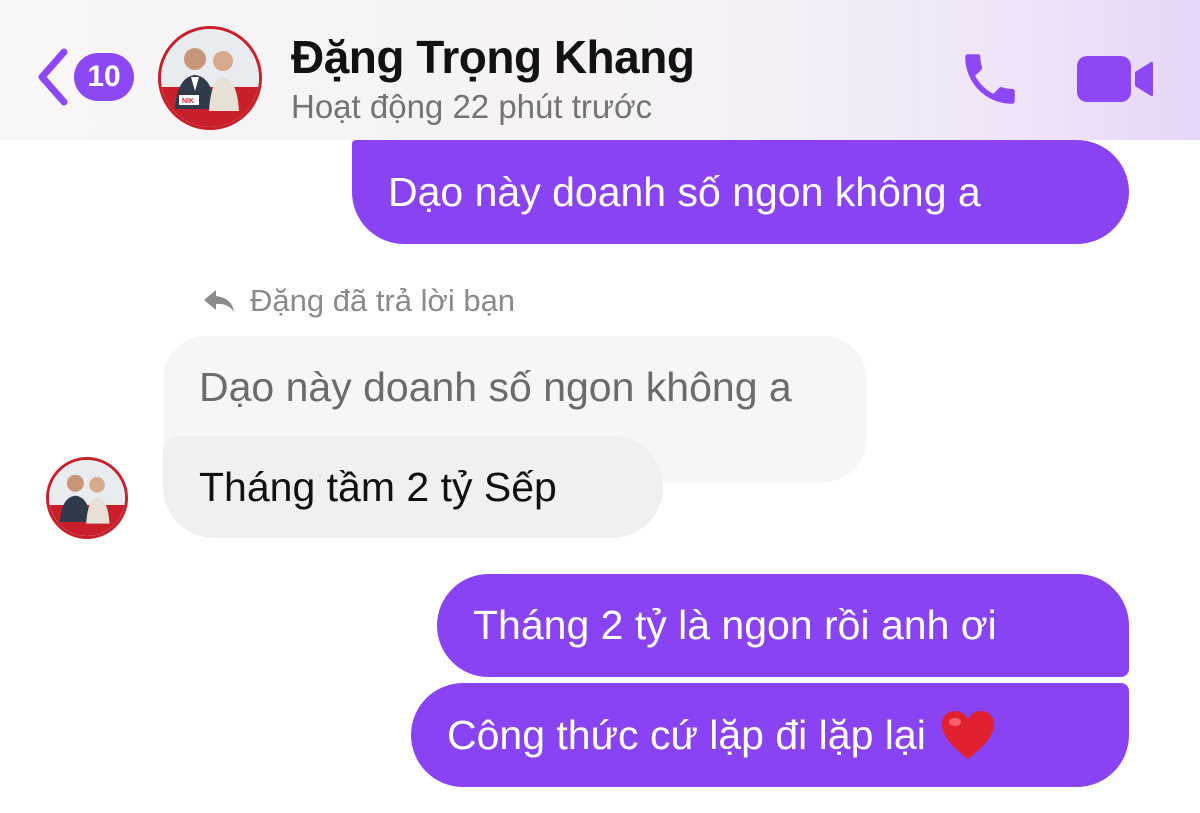 Image resolution: width=1200 pixels, height=813 pixels. I want to click on sender-avatar, so click(87, 498).